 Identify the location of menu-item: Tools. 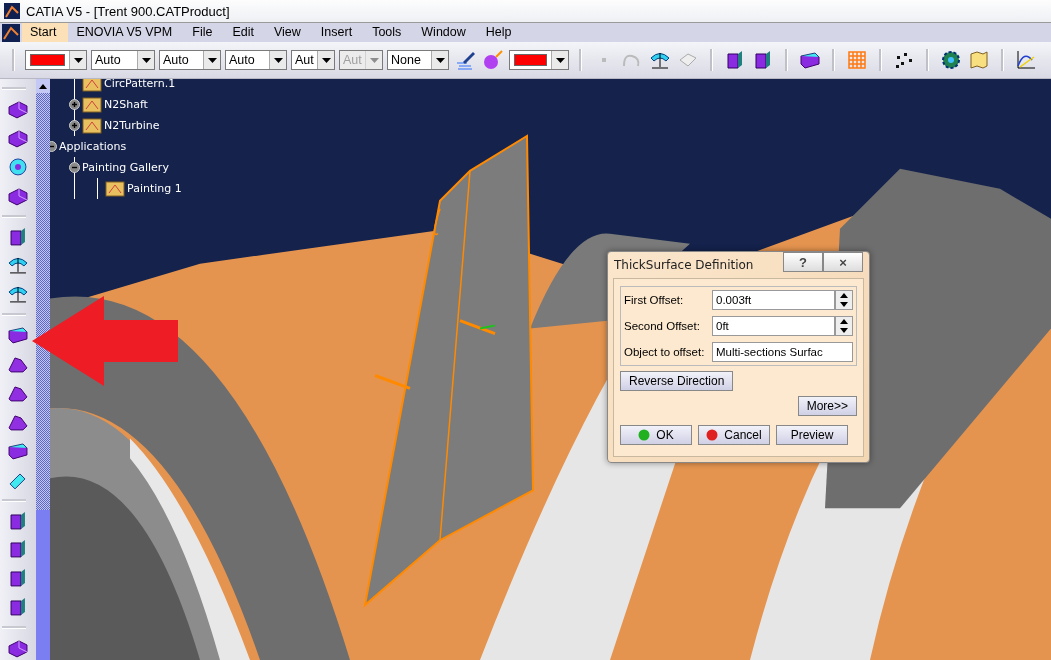
(389, 32).